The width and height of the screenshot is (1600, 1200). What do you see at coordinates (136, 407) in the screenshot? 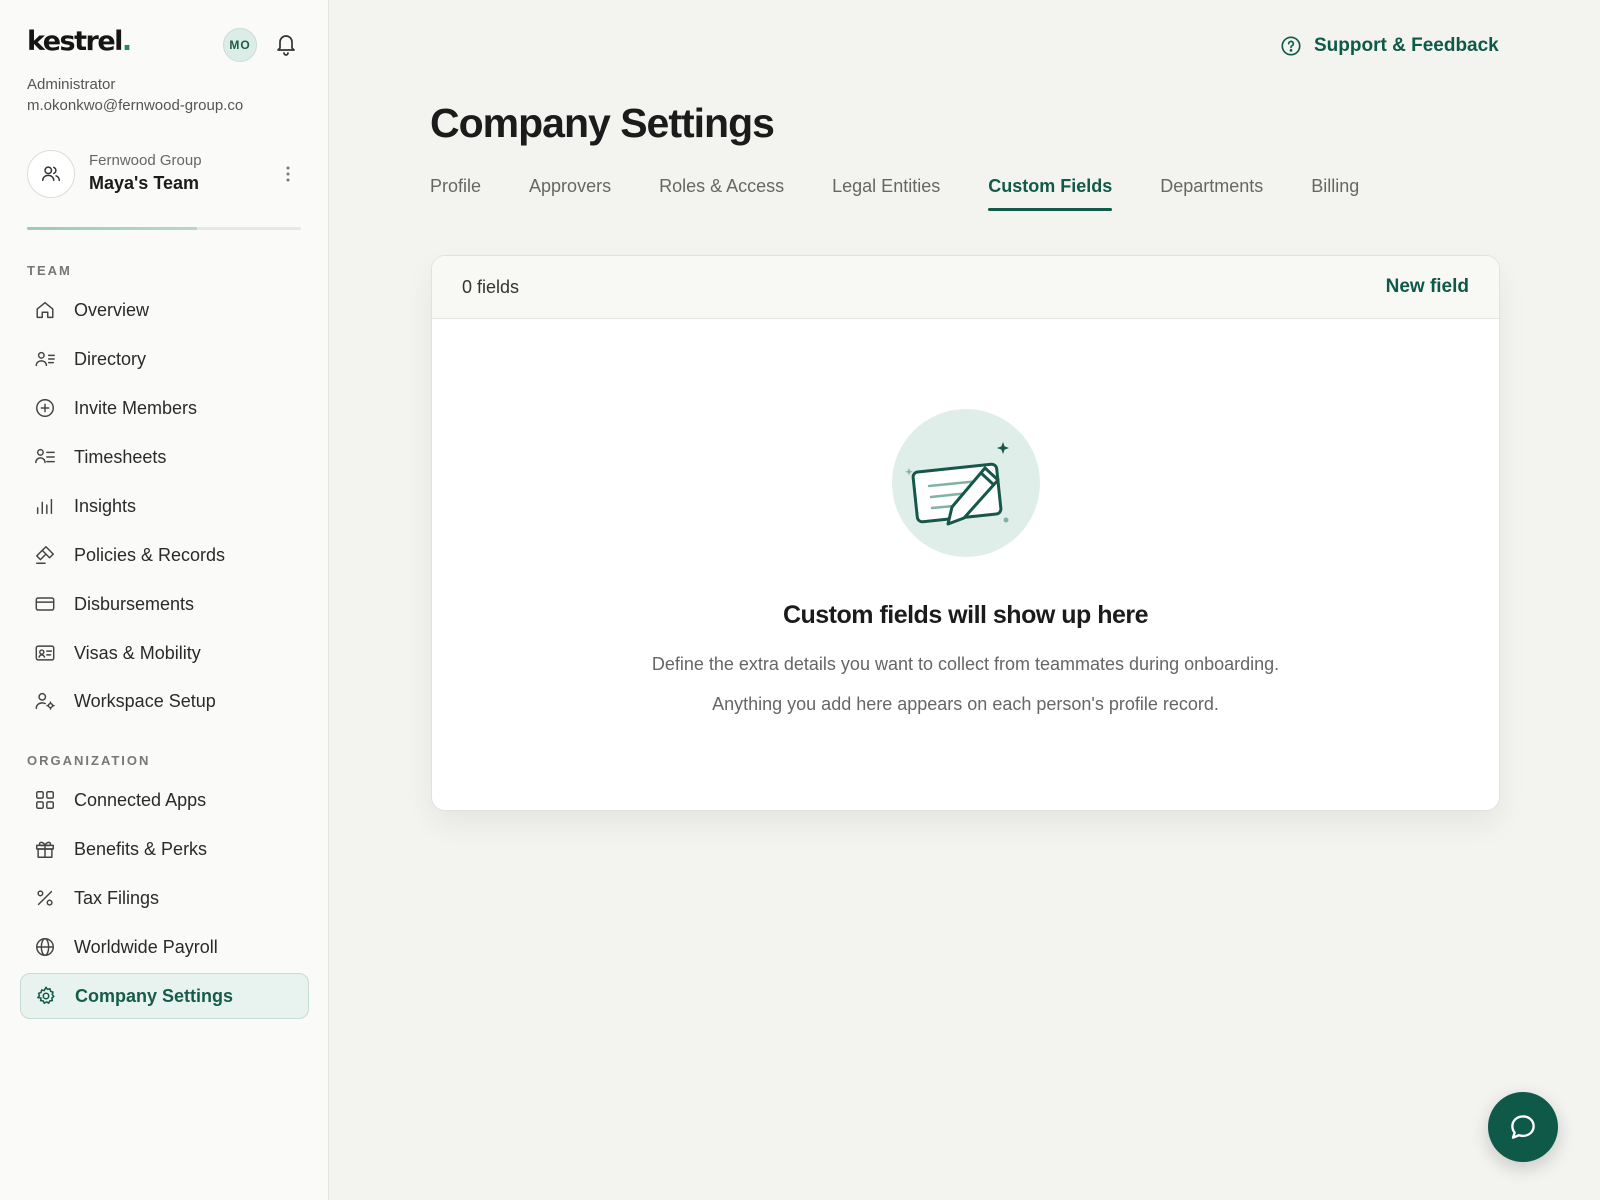
I see `sidebar-item-label: Invite Members` at bounding box center [136, 407].